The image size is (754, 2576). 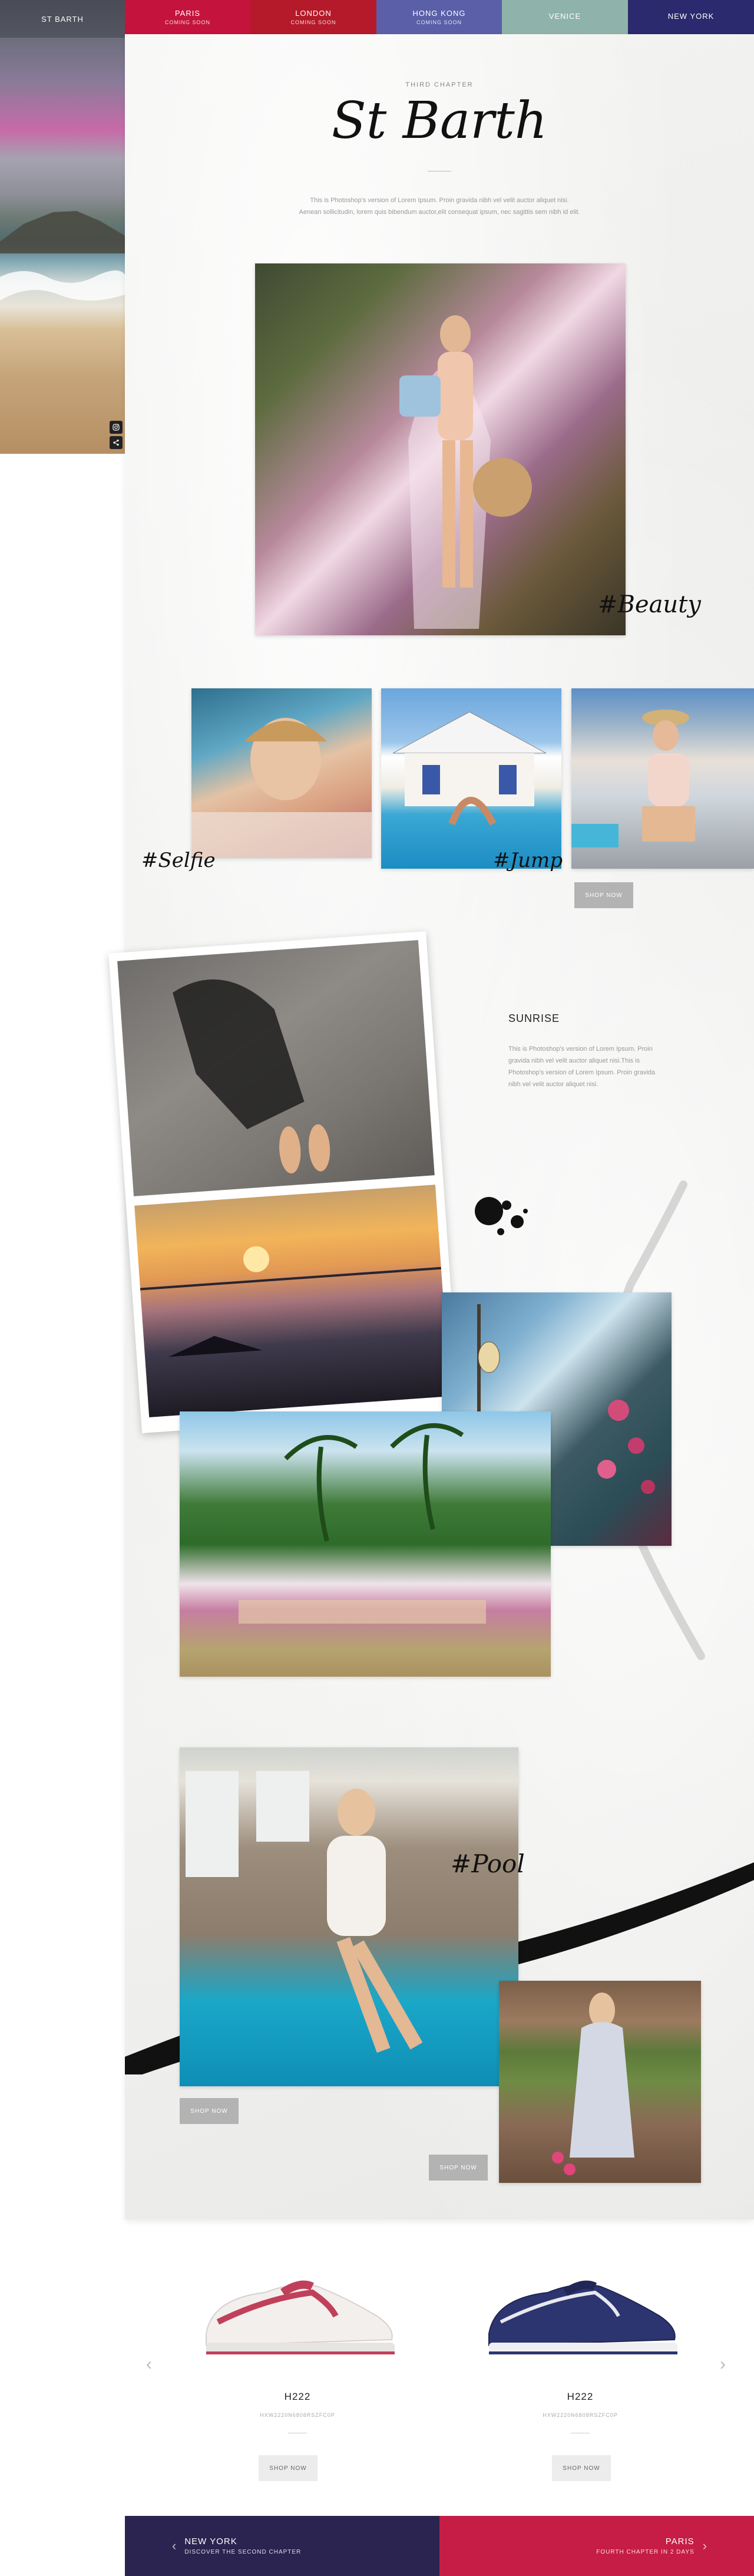 What do you see at coordinates (645, 2552) in the screenshot?
I see `next-chapter-subtitle: FOURTH CHAPTER IN 2 DAYS` at bounding box center [645, 2552].